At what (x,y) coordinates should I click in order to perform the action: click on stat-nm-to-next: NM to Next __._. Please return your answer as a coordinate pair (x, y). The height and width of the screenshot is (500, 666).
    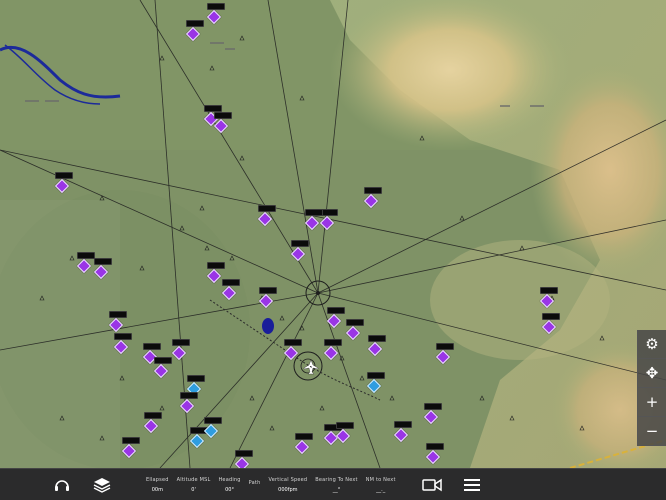
    Looking at the image, I should click on (381, 484).